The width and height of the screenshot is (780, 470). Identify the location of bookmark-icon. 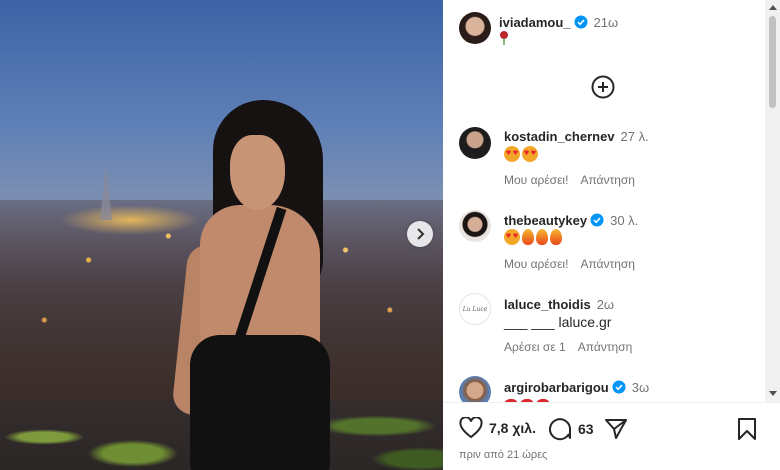
(747, 429).